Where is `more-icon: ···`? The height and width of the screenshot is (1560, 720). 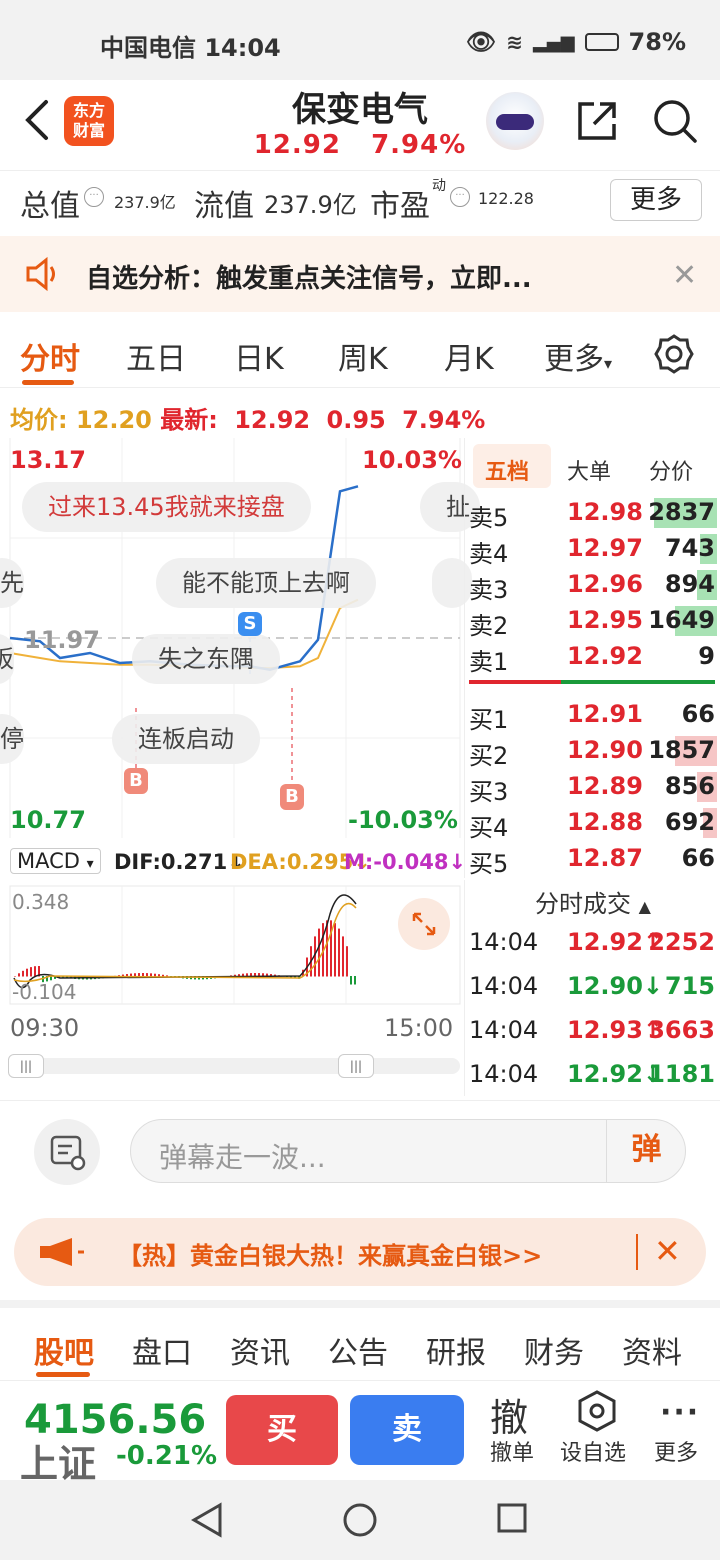
more-icon: ··· is located at coordinates (680, 1412).